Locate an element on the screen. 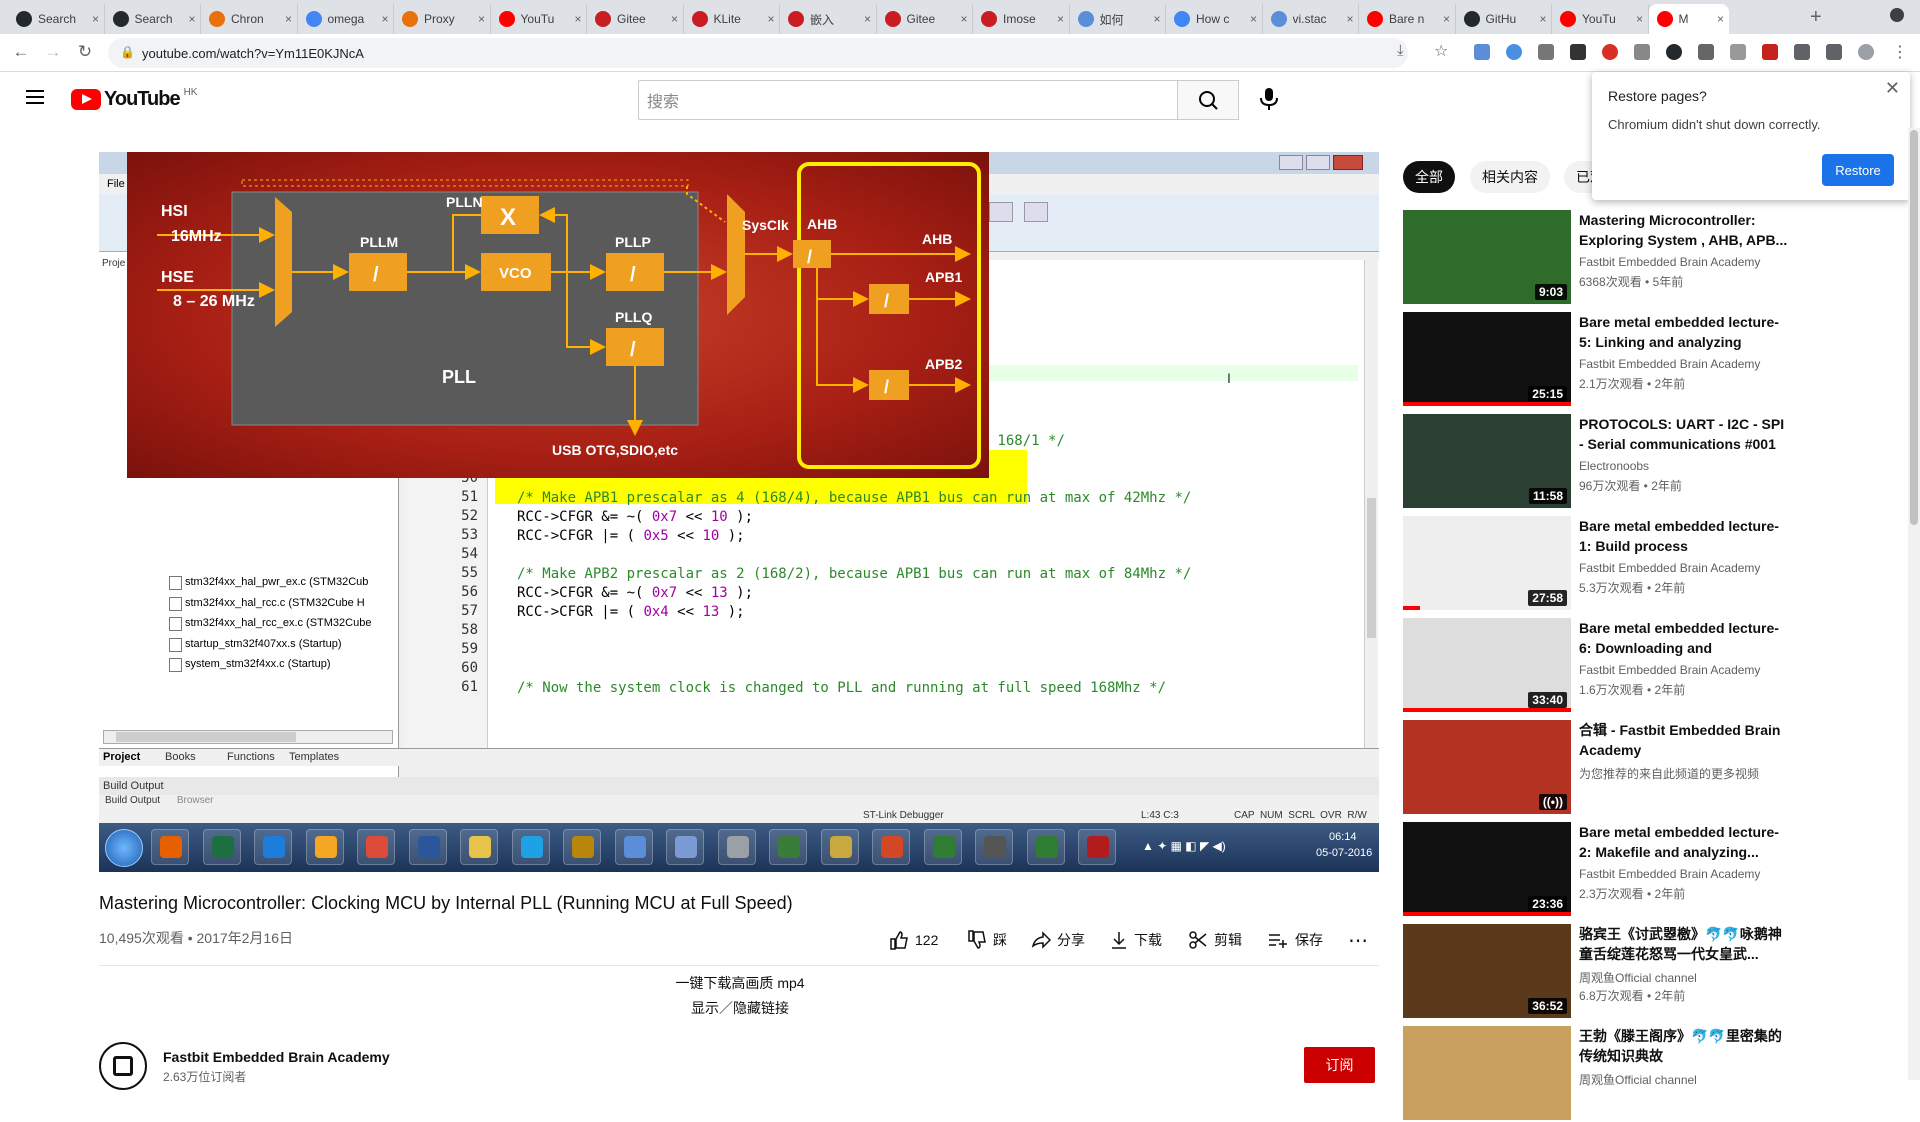 The width and height of the screenshot is (1920, 1122). description-line-2: 显示／隐藏链接 is located at coordinates (740, 1008).